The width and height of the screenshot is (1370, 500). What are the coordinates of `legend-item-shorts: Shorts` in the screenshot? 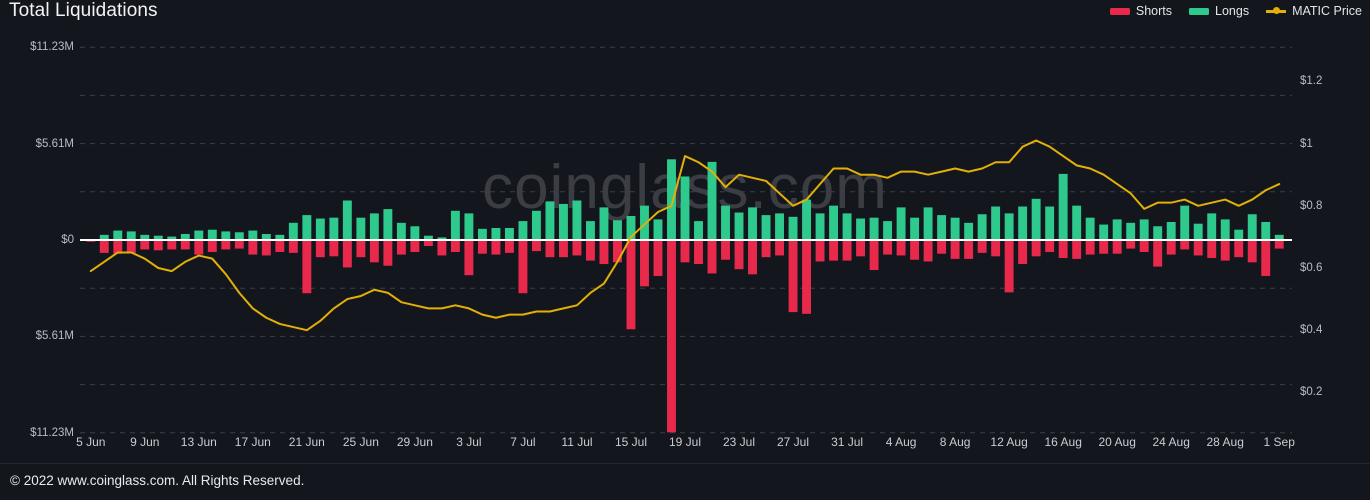 It's located at (1140, 11).